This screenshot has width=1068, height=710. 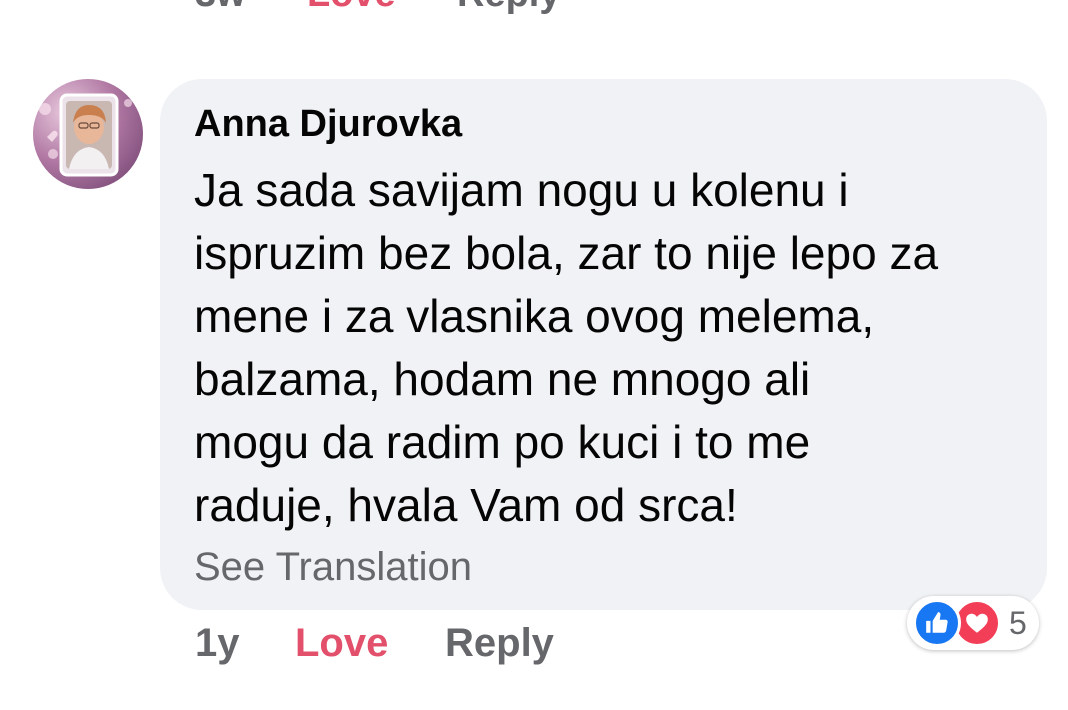 I want to click on reaction-count: 5, so click(x=1018, y=623).